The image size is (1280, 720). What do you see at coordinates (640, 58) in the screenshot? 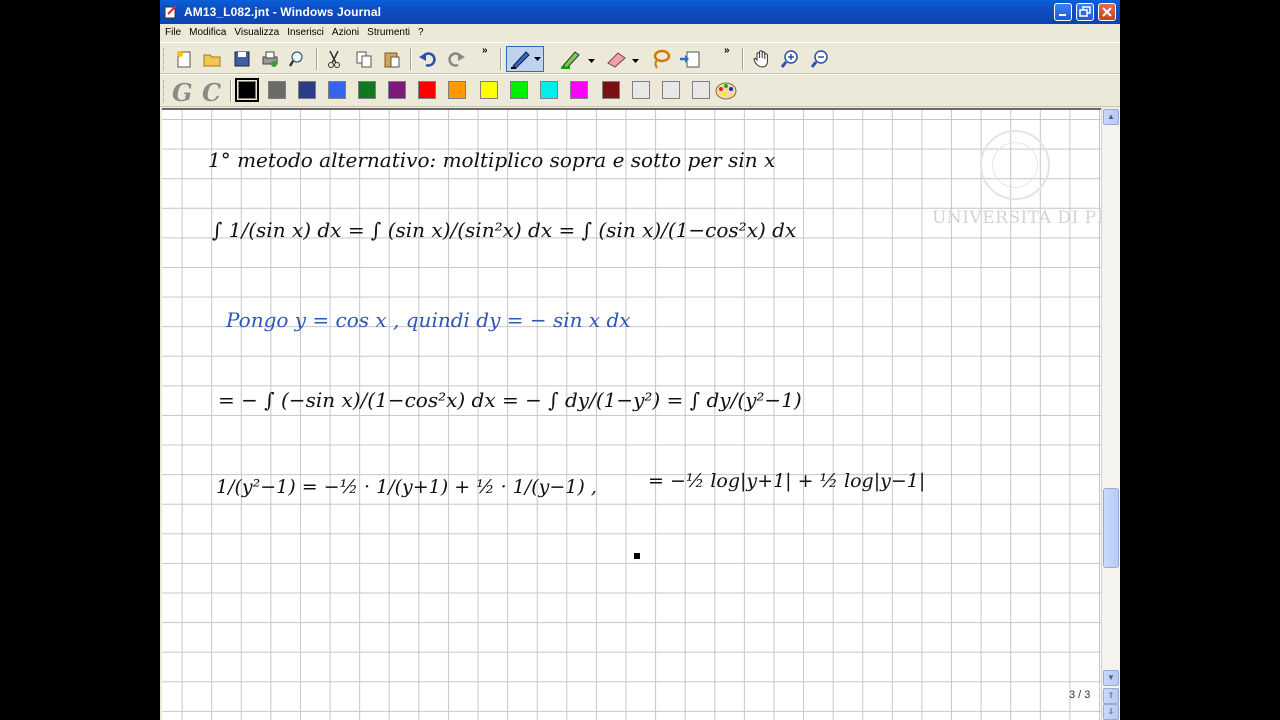
I see `standard-toolbar: » »` at bounding box center [640, 58].